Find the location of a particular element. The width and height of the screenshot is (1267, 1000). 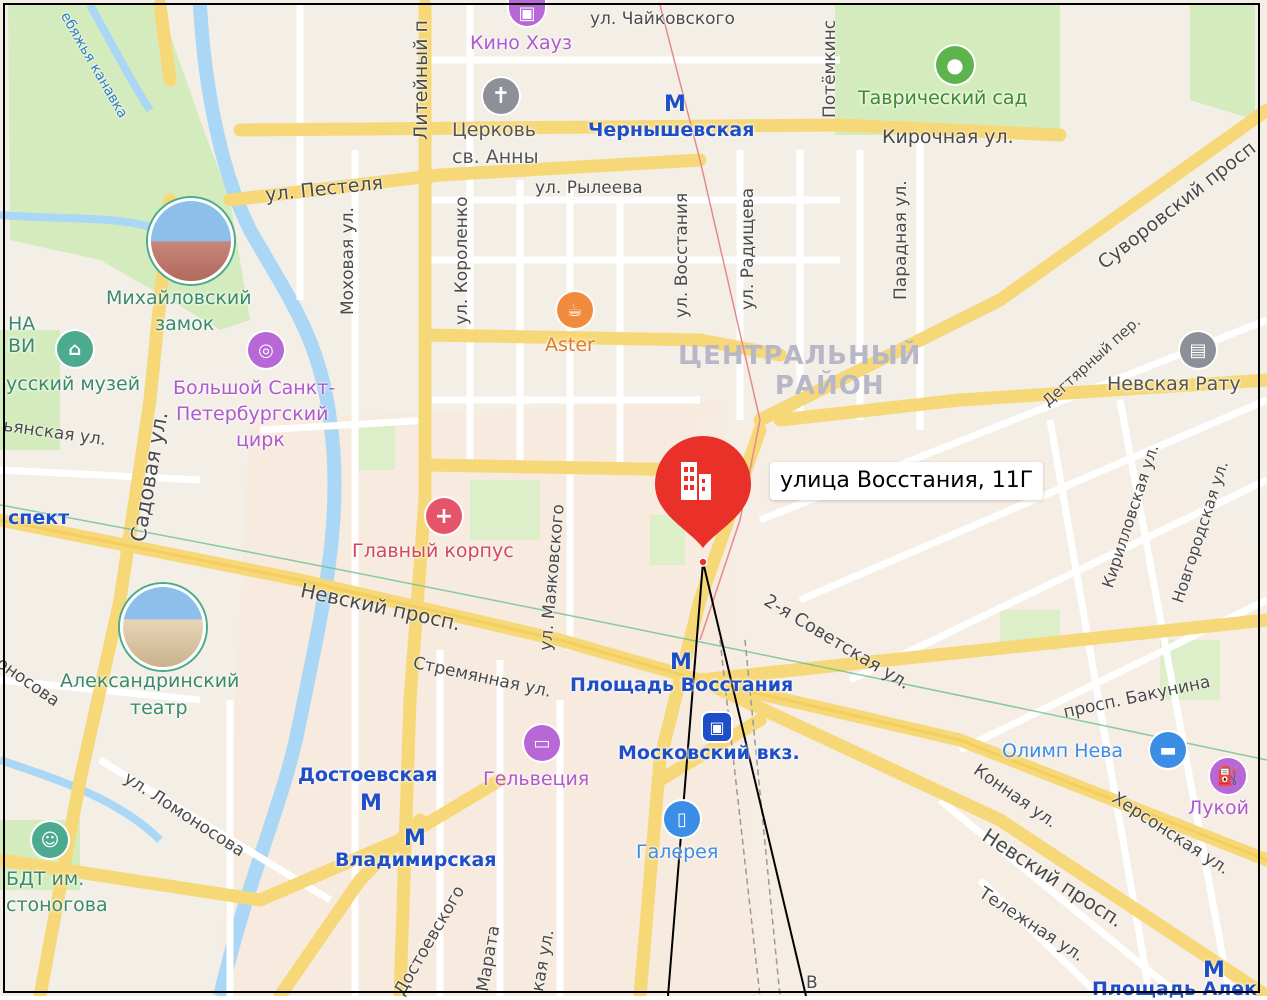

street-chaikovskogo: ул. Чайковского is located at coordinates (662, 19).